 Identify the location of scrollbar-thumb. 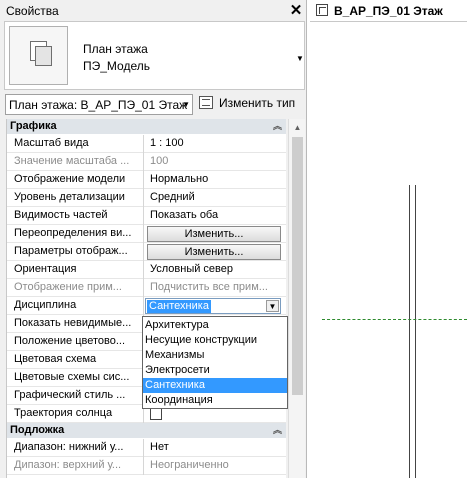
(297, 266).